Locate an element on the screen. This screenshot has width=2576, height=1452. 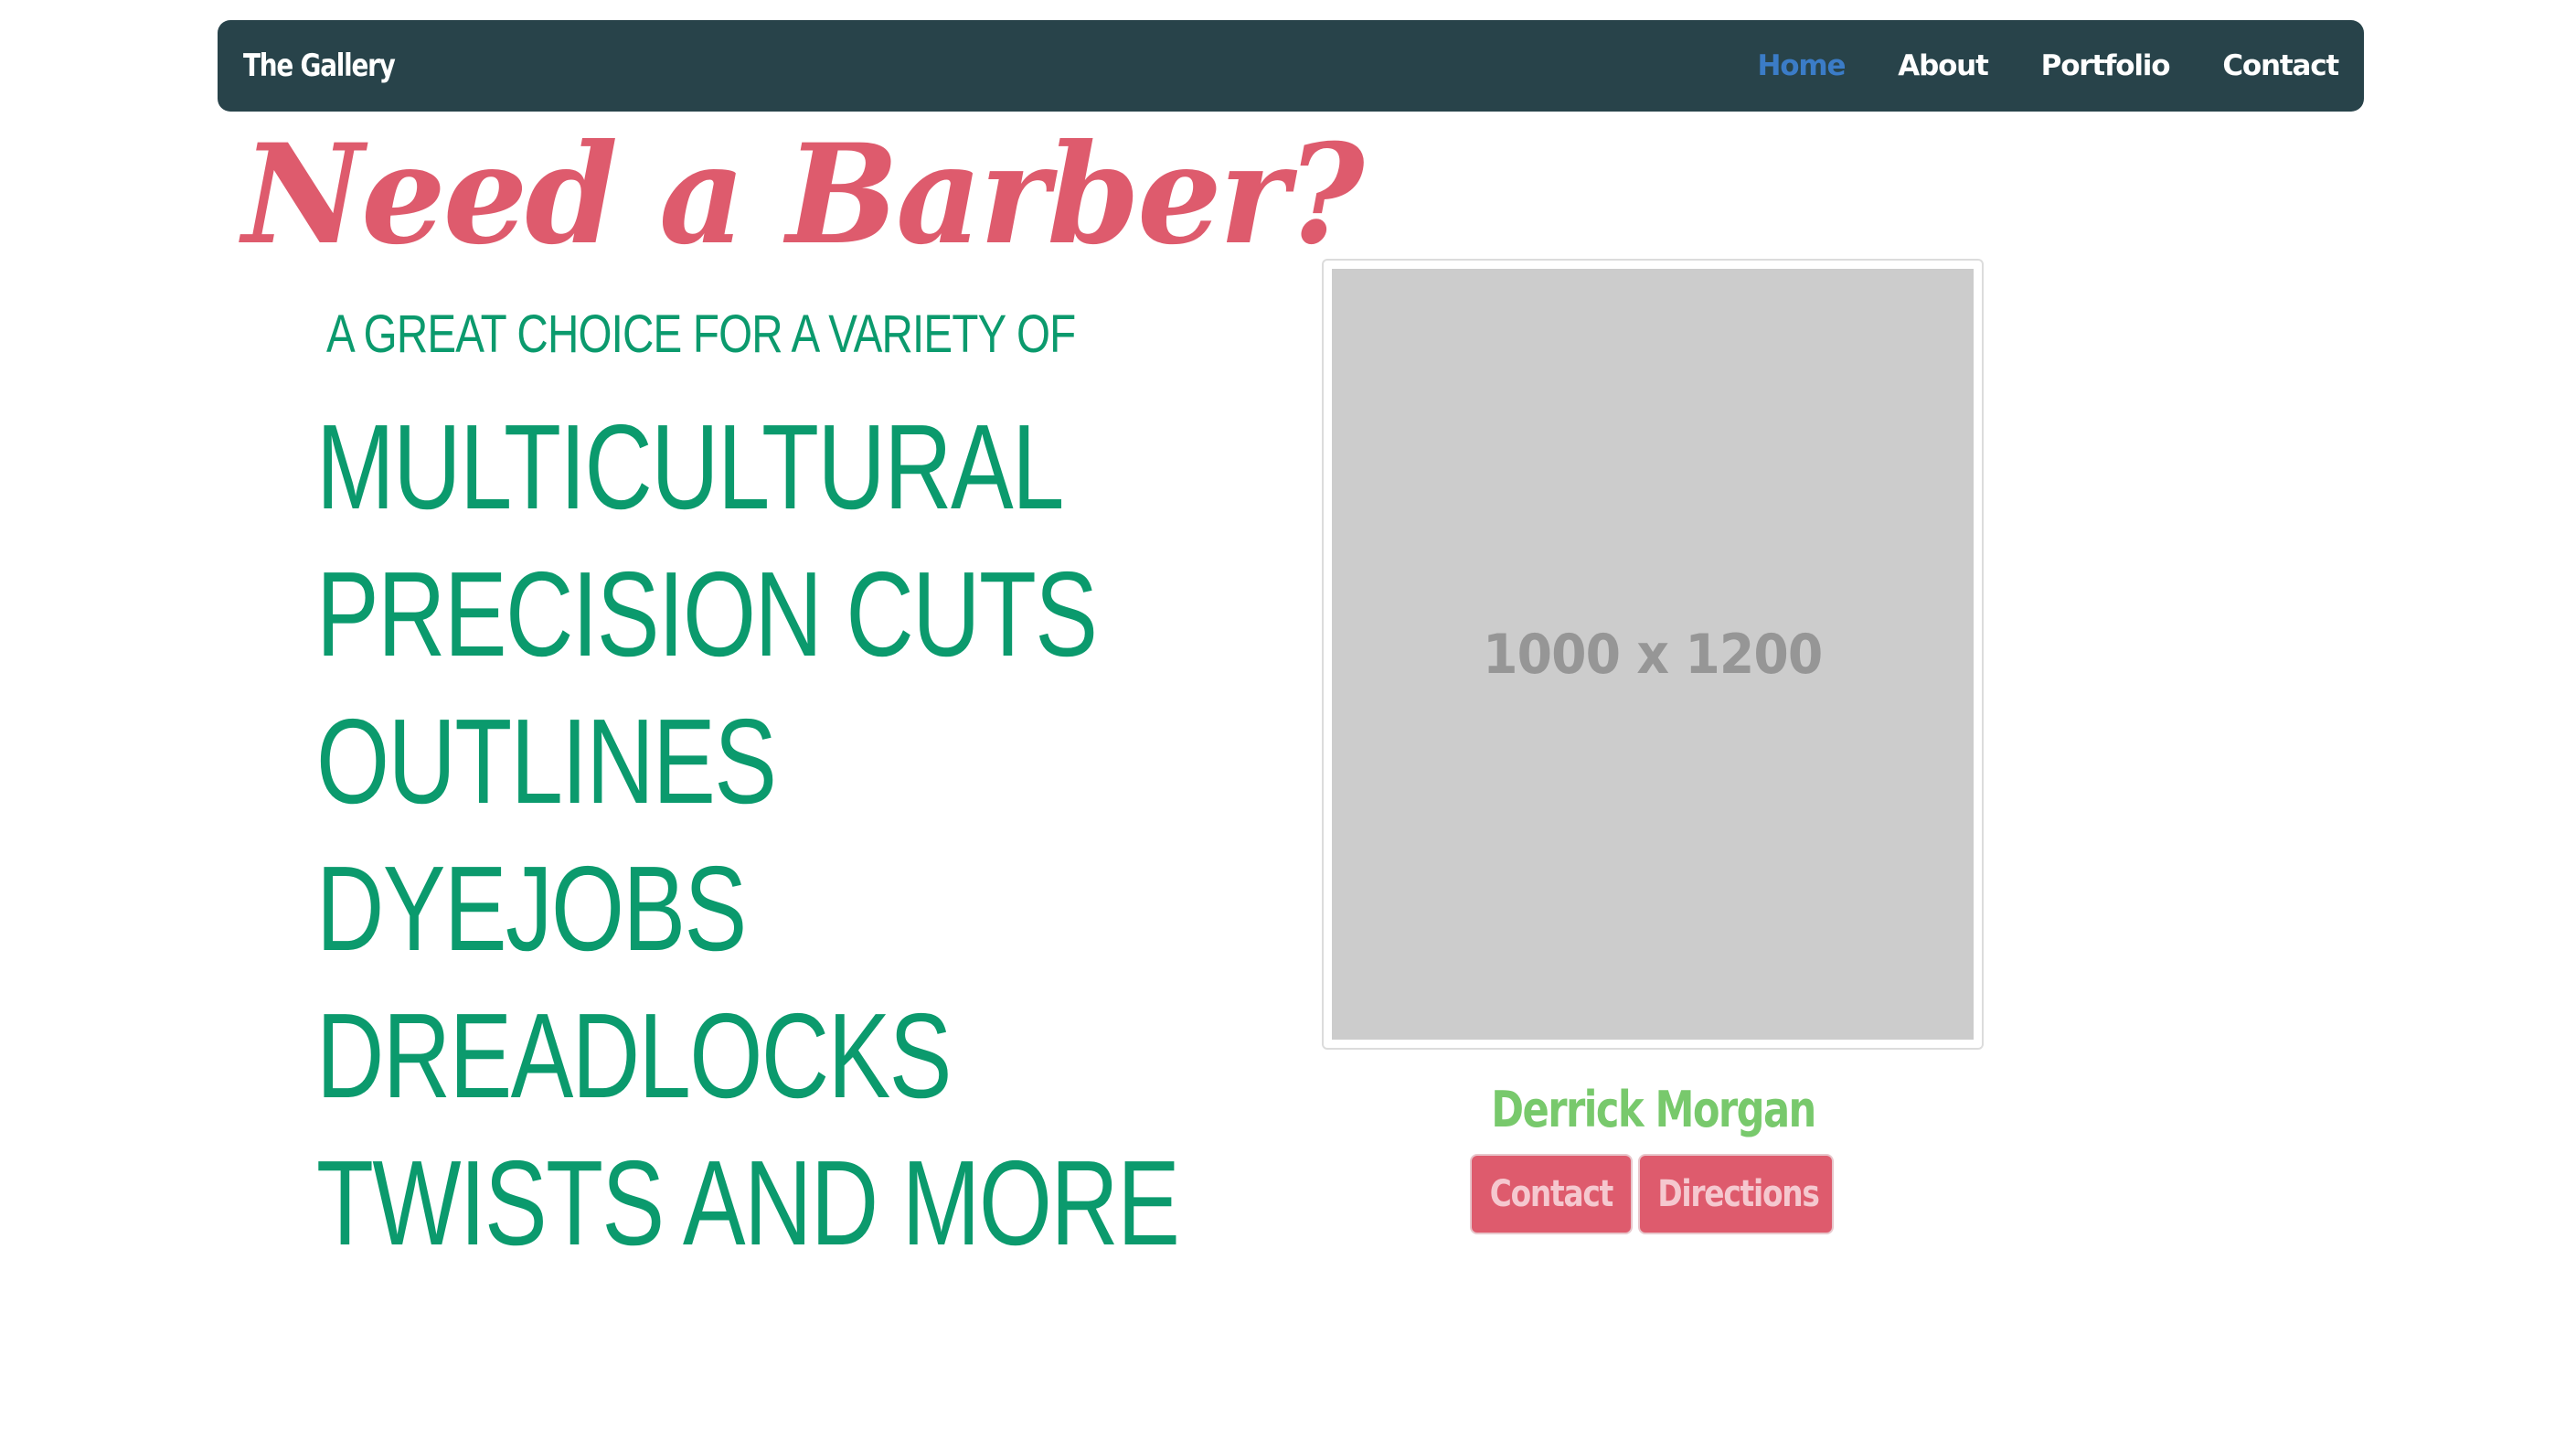
directions-button: Directions is located at coordinates (1736, 1194).